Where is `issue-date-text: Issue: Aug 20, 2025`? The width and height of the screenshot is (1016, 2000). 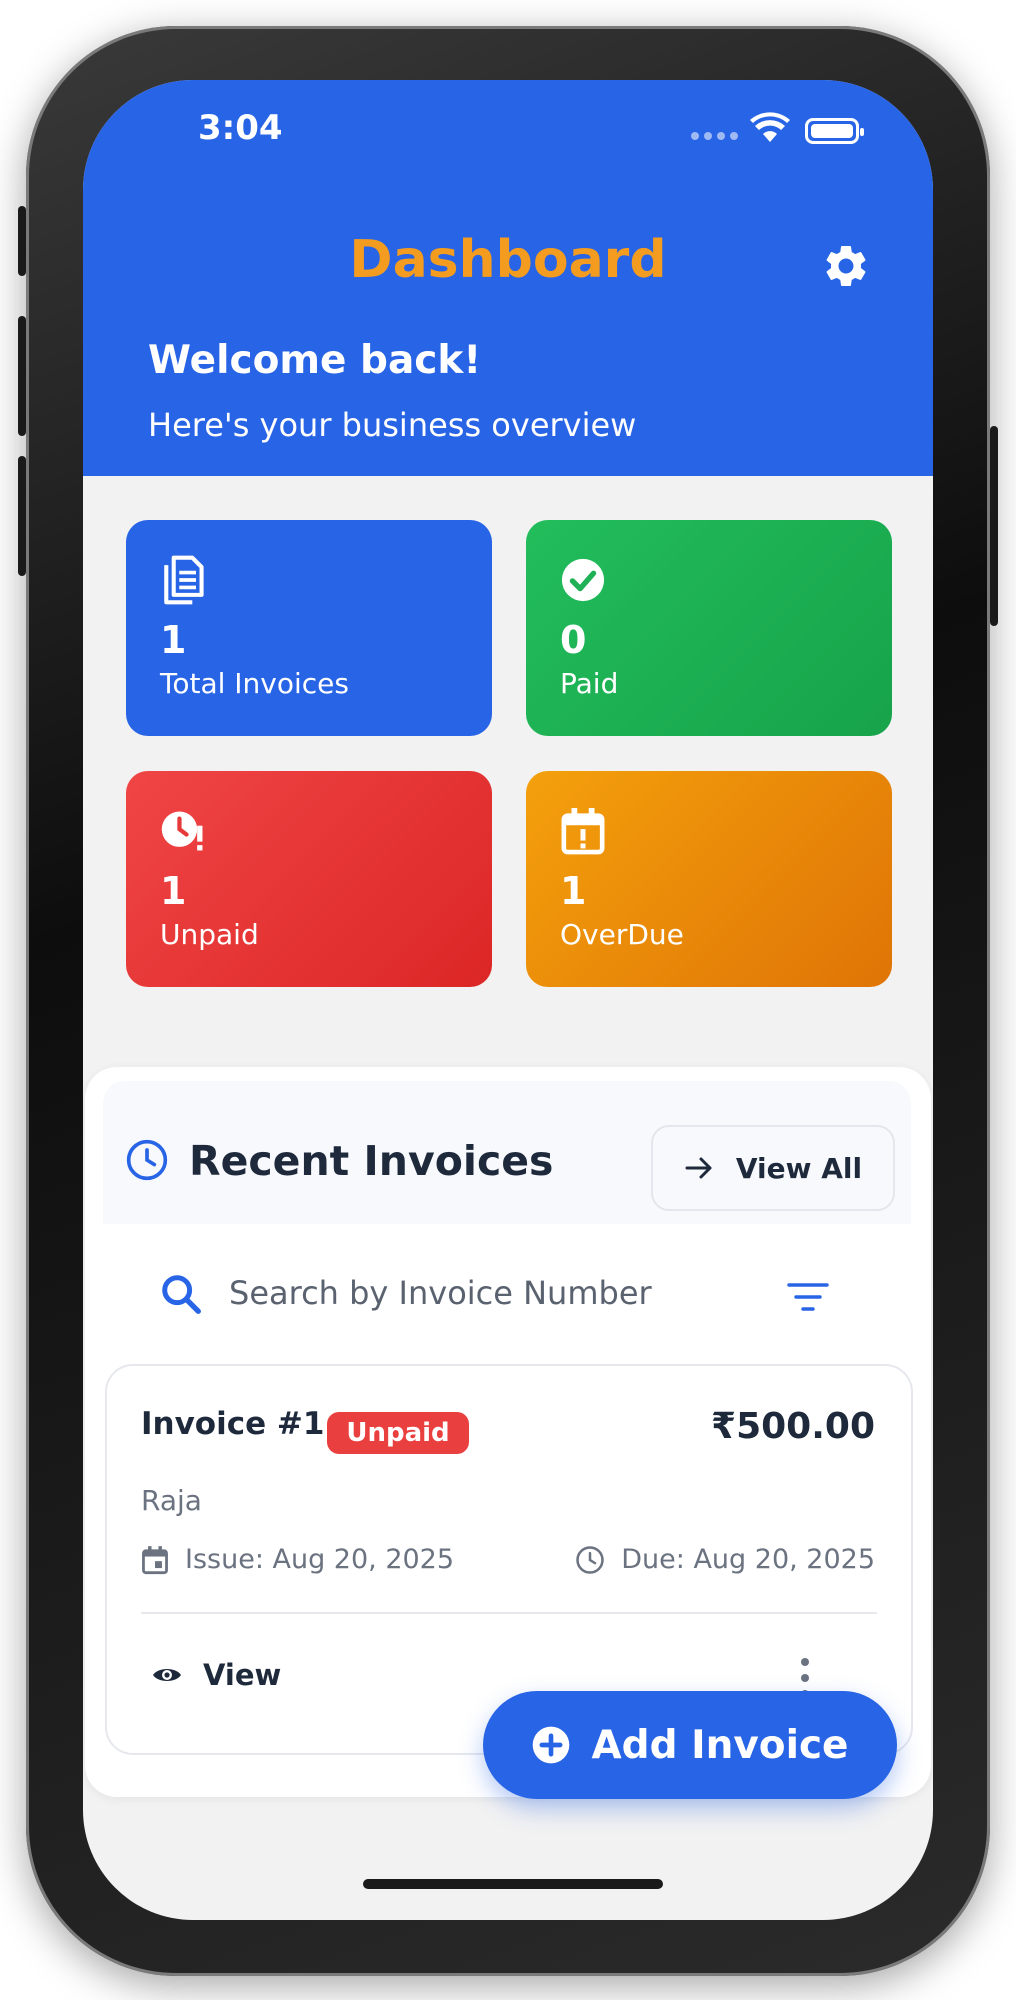
issue-date-text: Issue: Aug 20, 2025 is located at coordinates (320, 1559).